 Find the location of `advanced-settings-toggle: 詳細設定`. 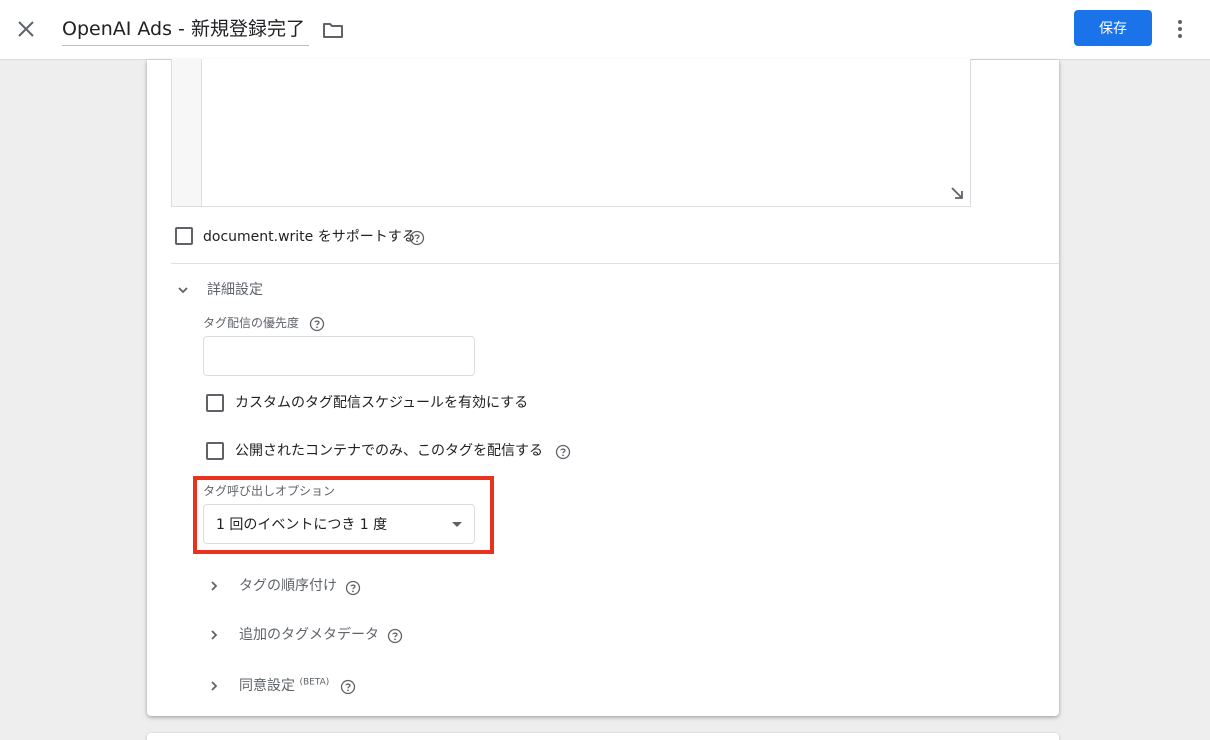

advanced-settings-toggle: 詳細設定 is located at coordinates (235, 290).